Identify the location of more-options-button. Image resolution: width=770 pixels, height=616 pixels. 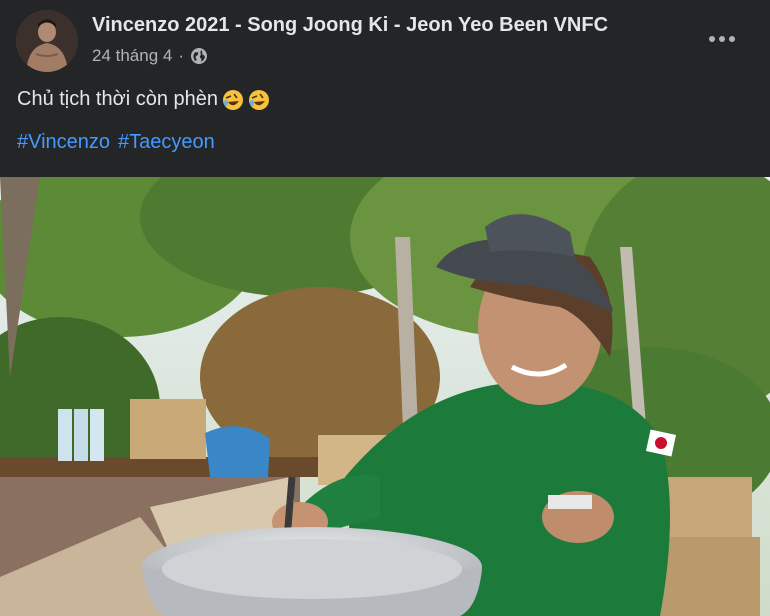
(722, 39).